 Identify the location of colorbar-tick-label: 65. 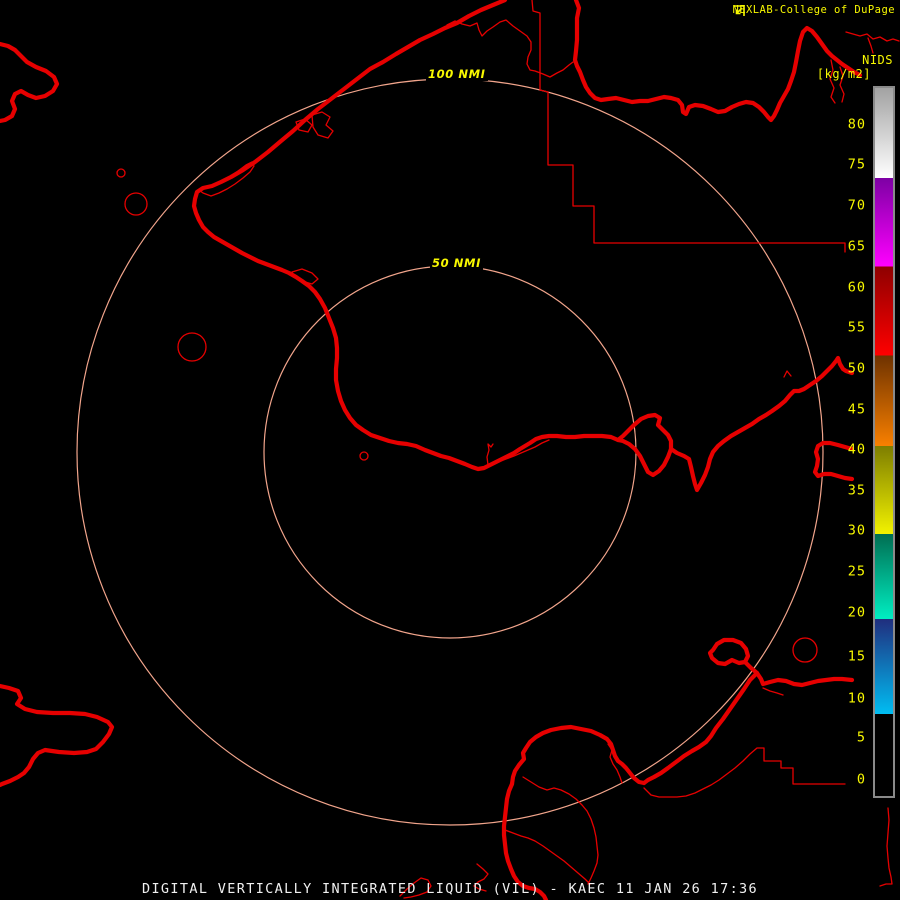
(856, 246).